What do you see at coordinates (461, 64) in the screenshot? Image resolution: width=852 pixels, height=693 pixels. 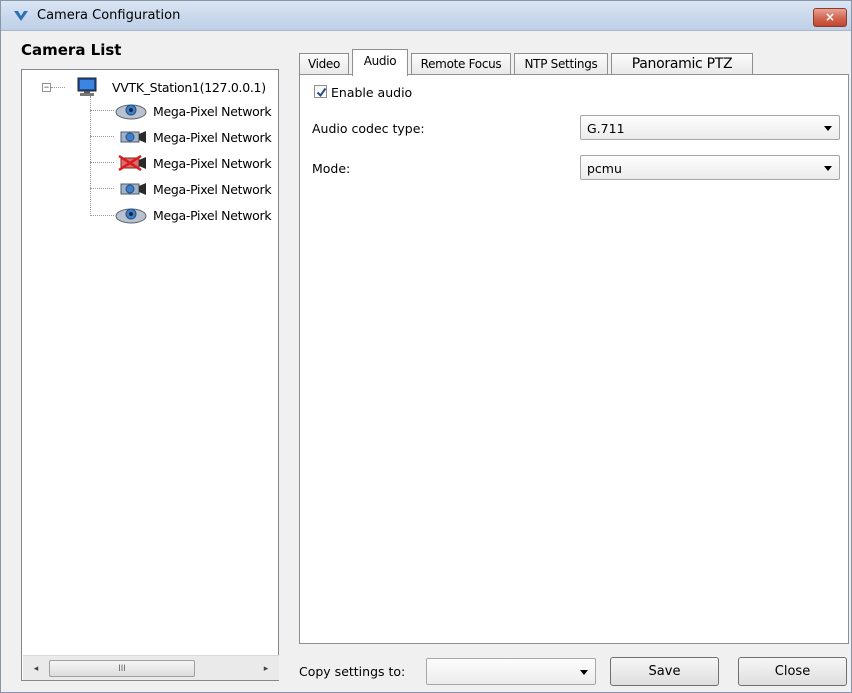 I see `tab-remote-focus: Remote Focus` at bounding box center [461, 64].